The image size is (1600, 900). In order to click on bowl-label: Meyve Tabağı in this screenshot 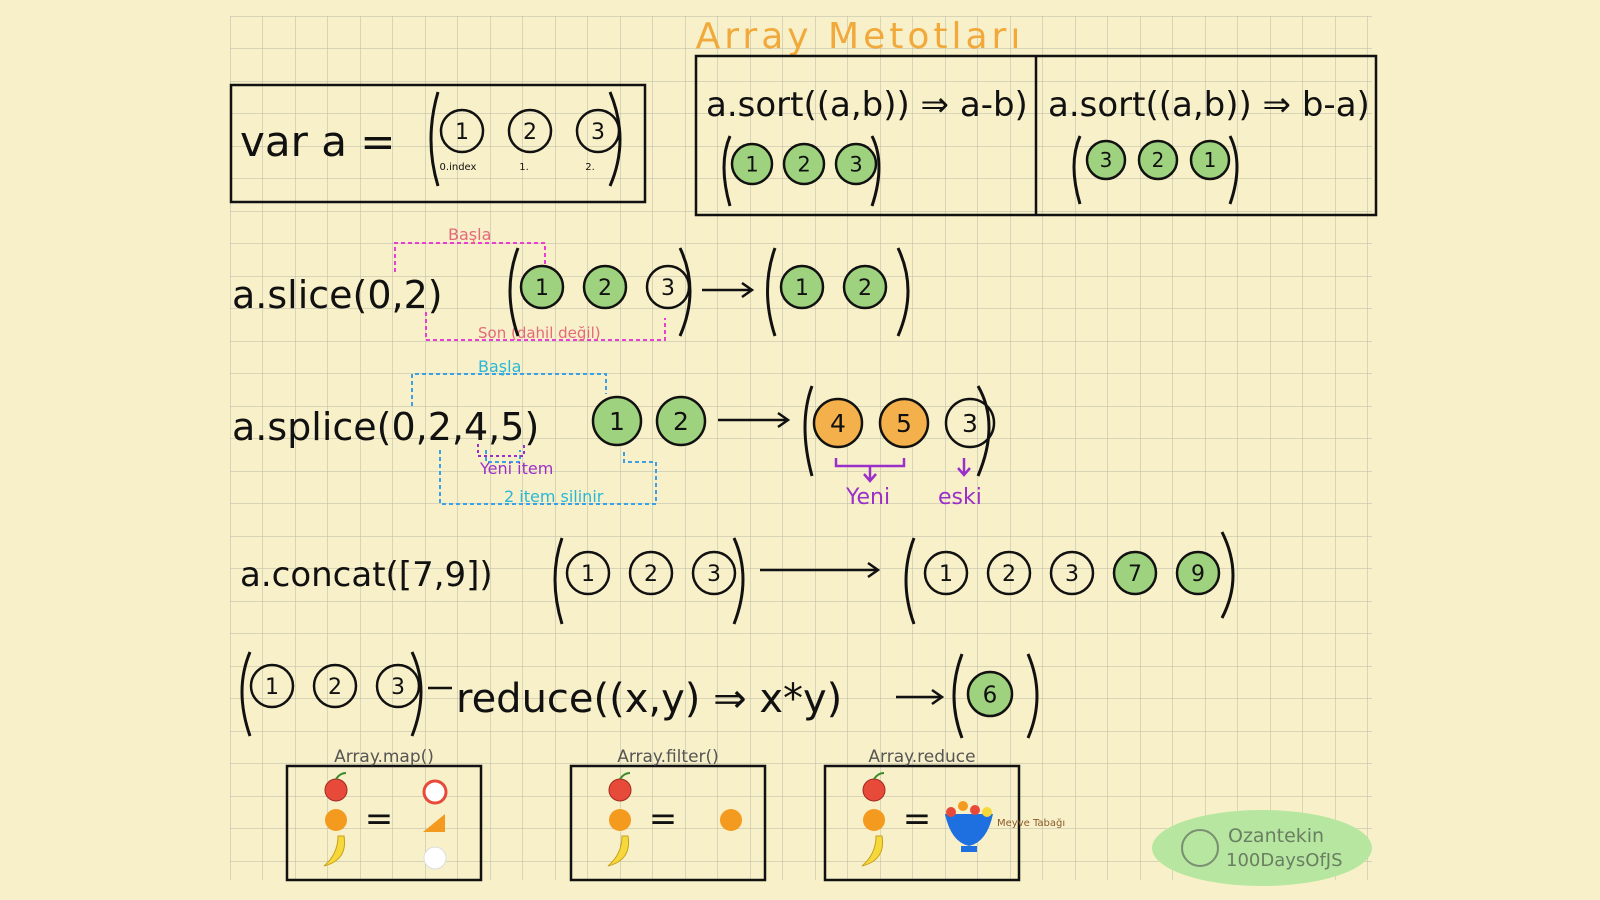, I will do `click(1031, 823)`.